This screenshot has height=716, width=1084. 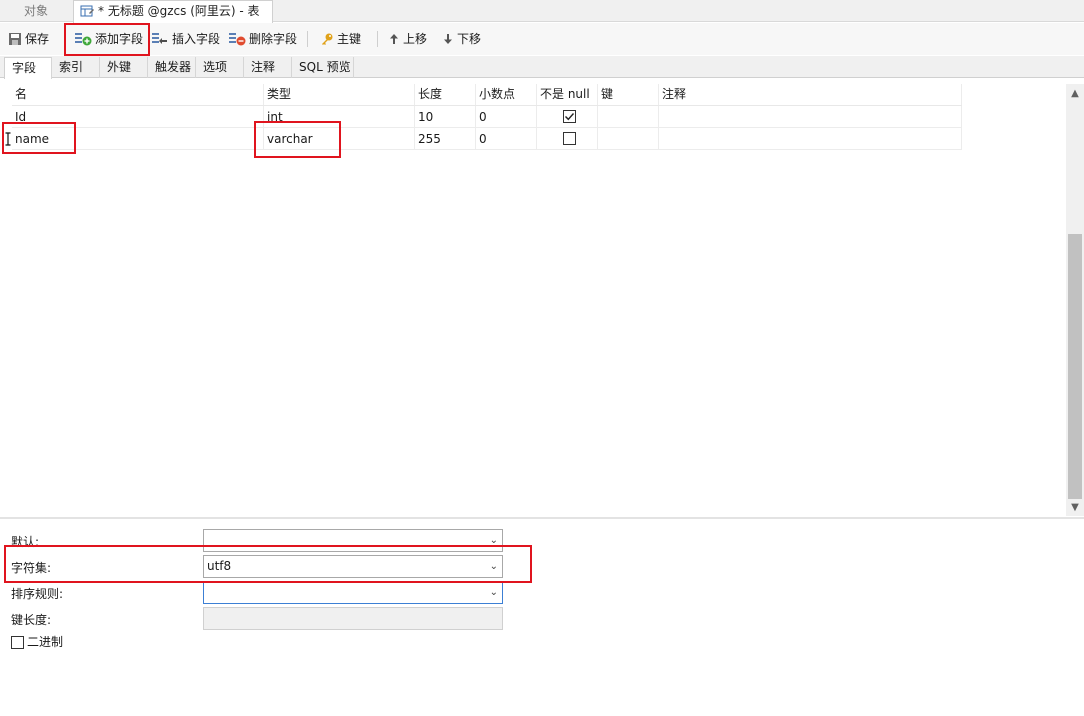 I want to click on vertical-scrollbar: ▲ ▼, so click(x=1075, y=300).